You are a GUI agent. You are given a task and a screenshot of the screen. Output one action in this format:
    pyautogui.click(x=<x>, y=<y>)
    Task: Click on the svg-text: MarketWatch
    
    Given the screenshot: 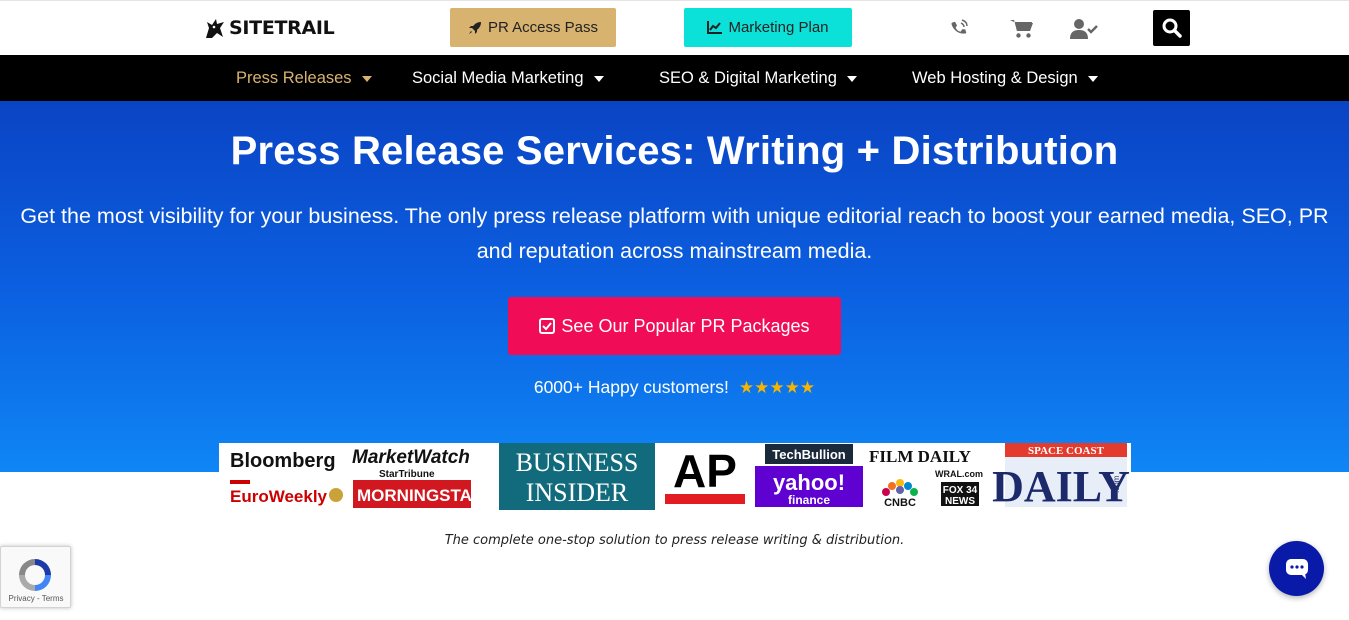 What is the action you would take?
    pyautogui.click(x=411, y=457)
    